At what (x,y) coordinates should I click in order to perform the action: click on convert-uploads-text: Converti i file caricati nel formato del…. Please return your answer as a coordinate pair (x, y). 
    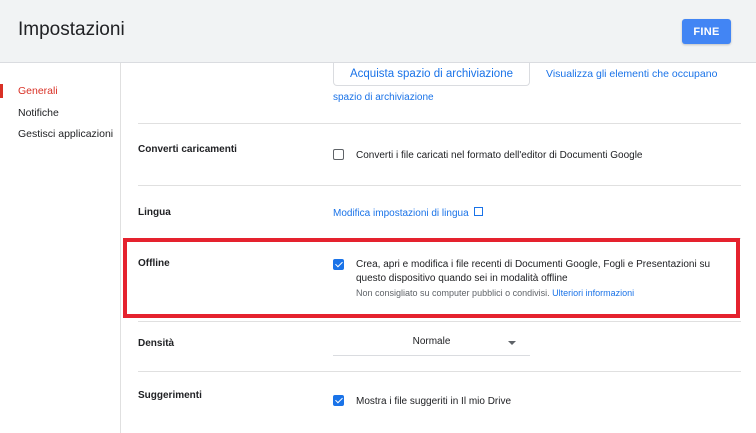
    Looking at the image, I should click on (499, 155).